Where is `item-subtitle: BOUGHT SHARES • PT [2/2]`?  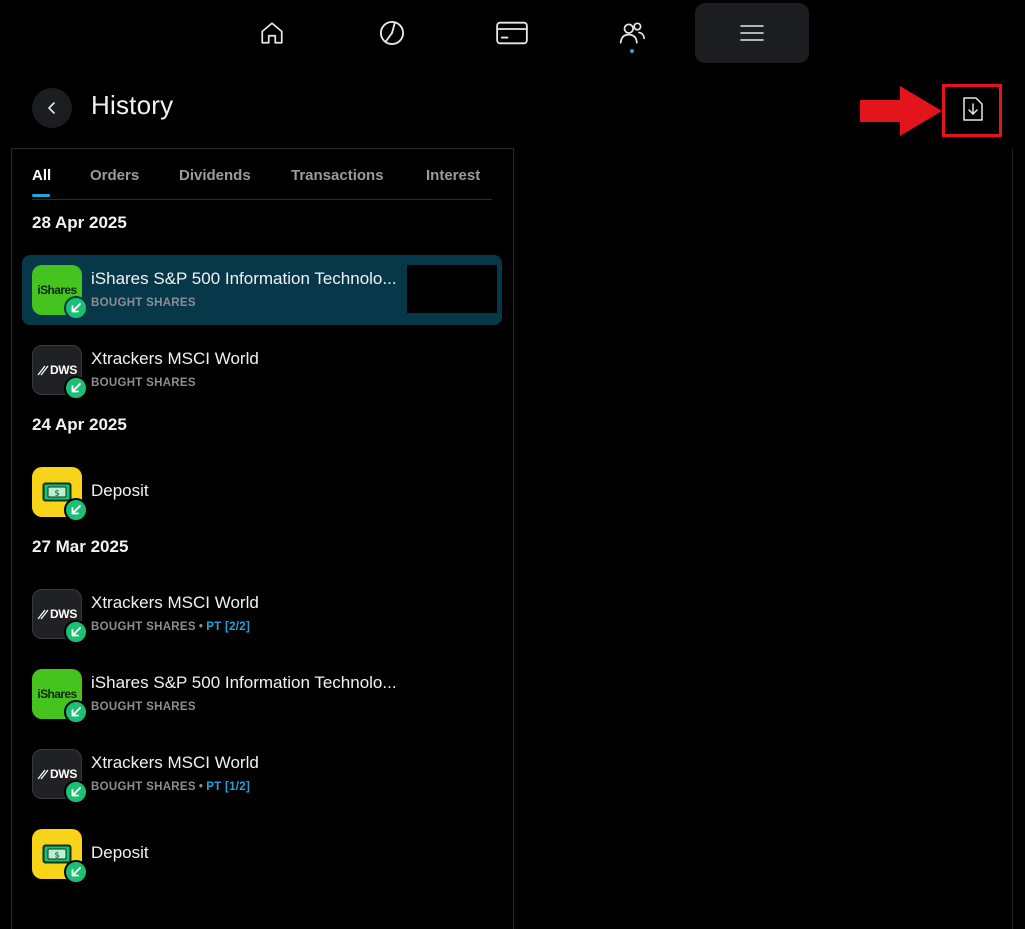 item-subtitle: BOUGHT SHARES • PT [2/2] is located at coordinates (170, 627).